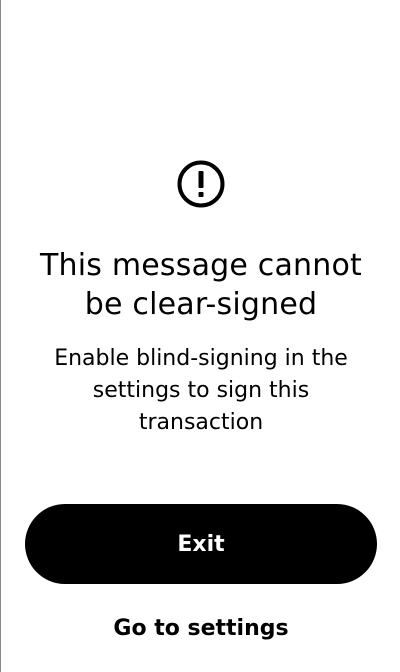 The width and height of the screenshot is (400, 672). What do you see at coordinates (201, 358) in the screenshot?
I see `description-line-1: Enable blind-signing in the` at bounding box center [201, 358].